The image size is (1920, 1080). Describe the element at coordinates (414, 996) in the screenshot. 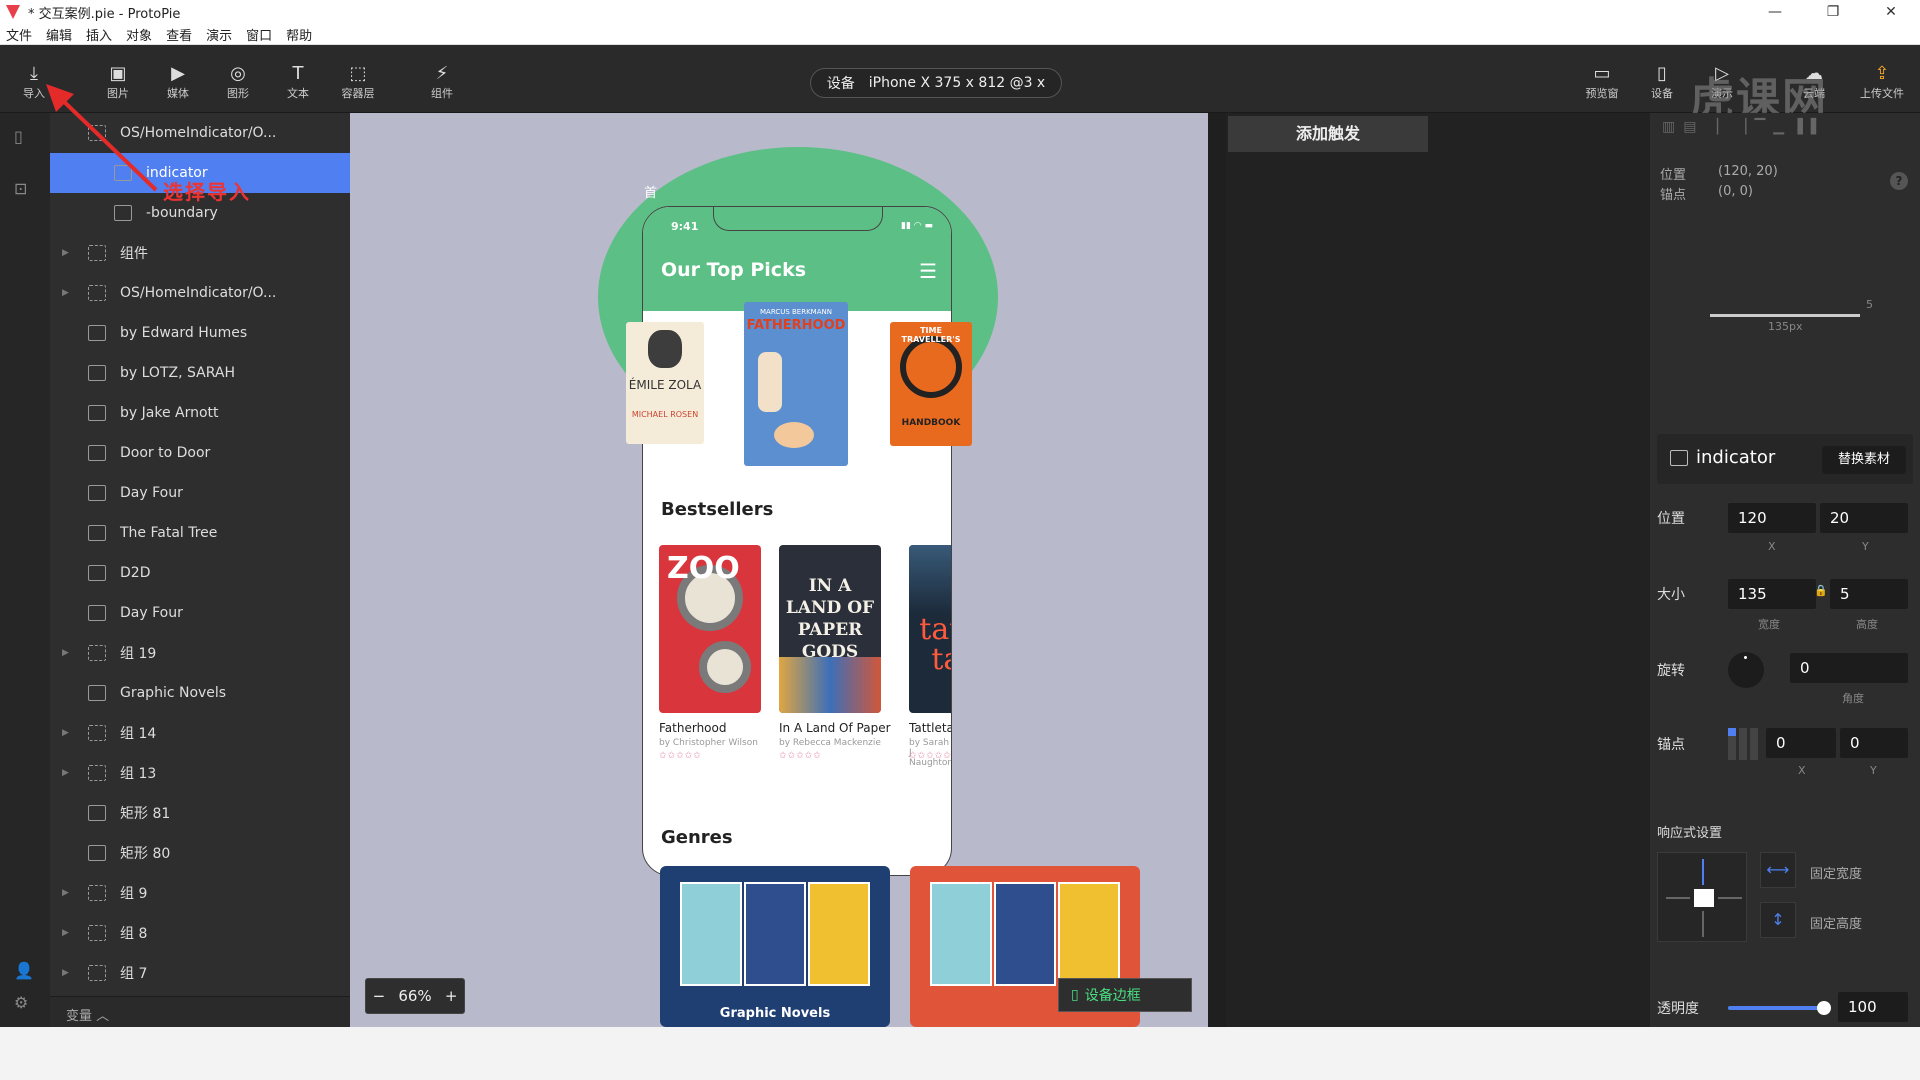

I see `zoom-level: 66%` at that location.